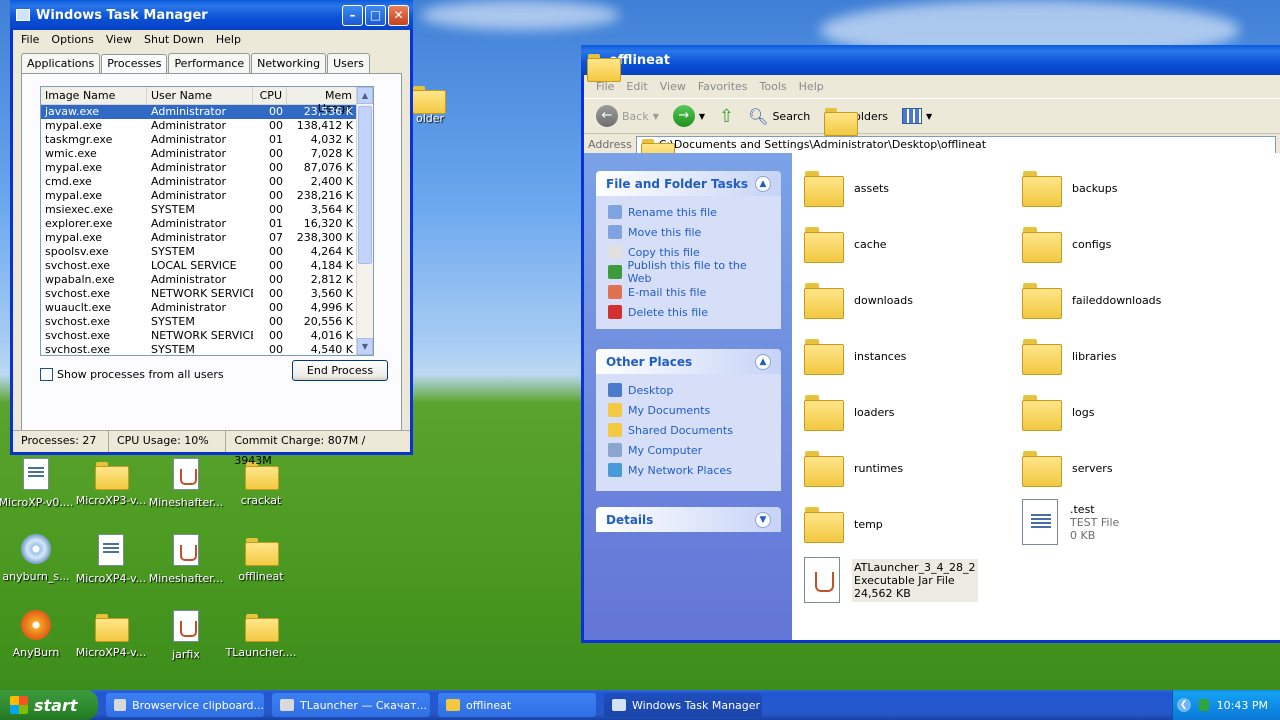 This screenshot has width=1280, height=720. I want to click on panel-header: Details ▼, so click(688, 519).